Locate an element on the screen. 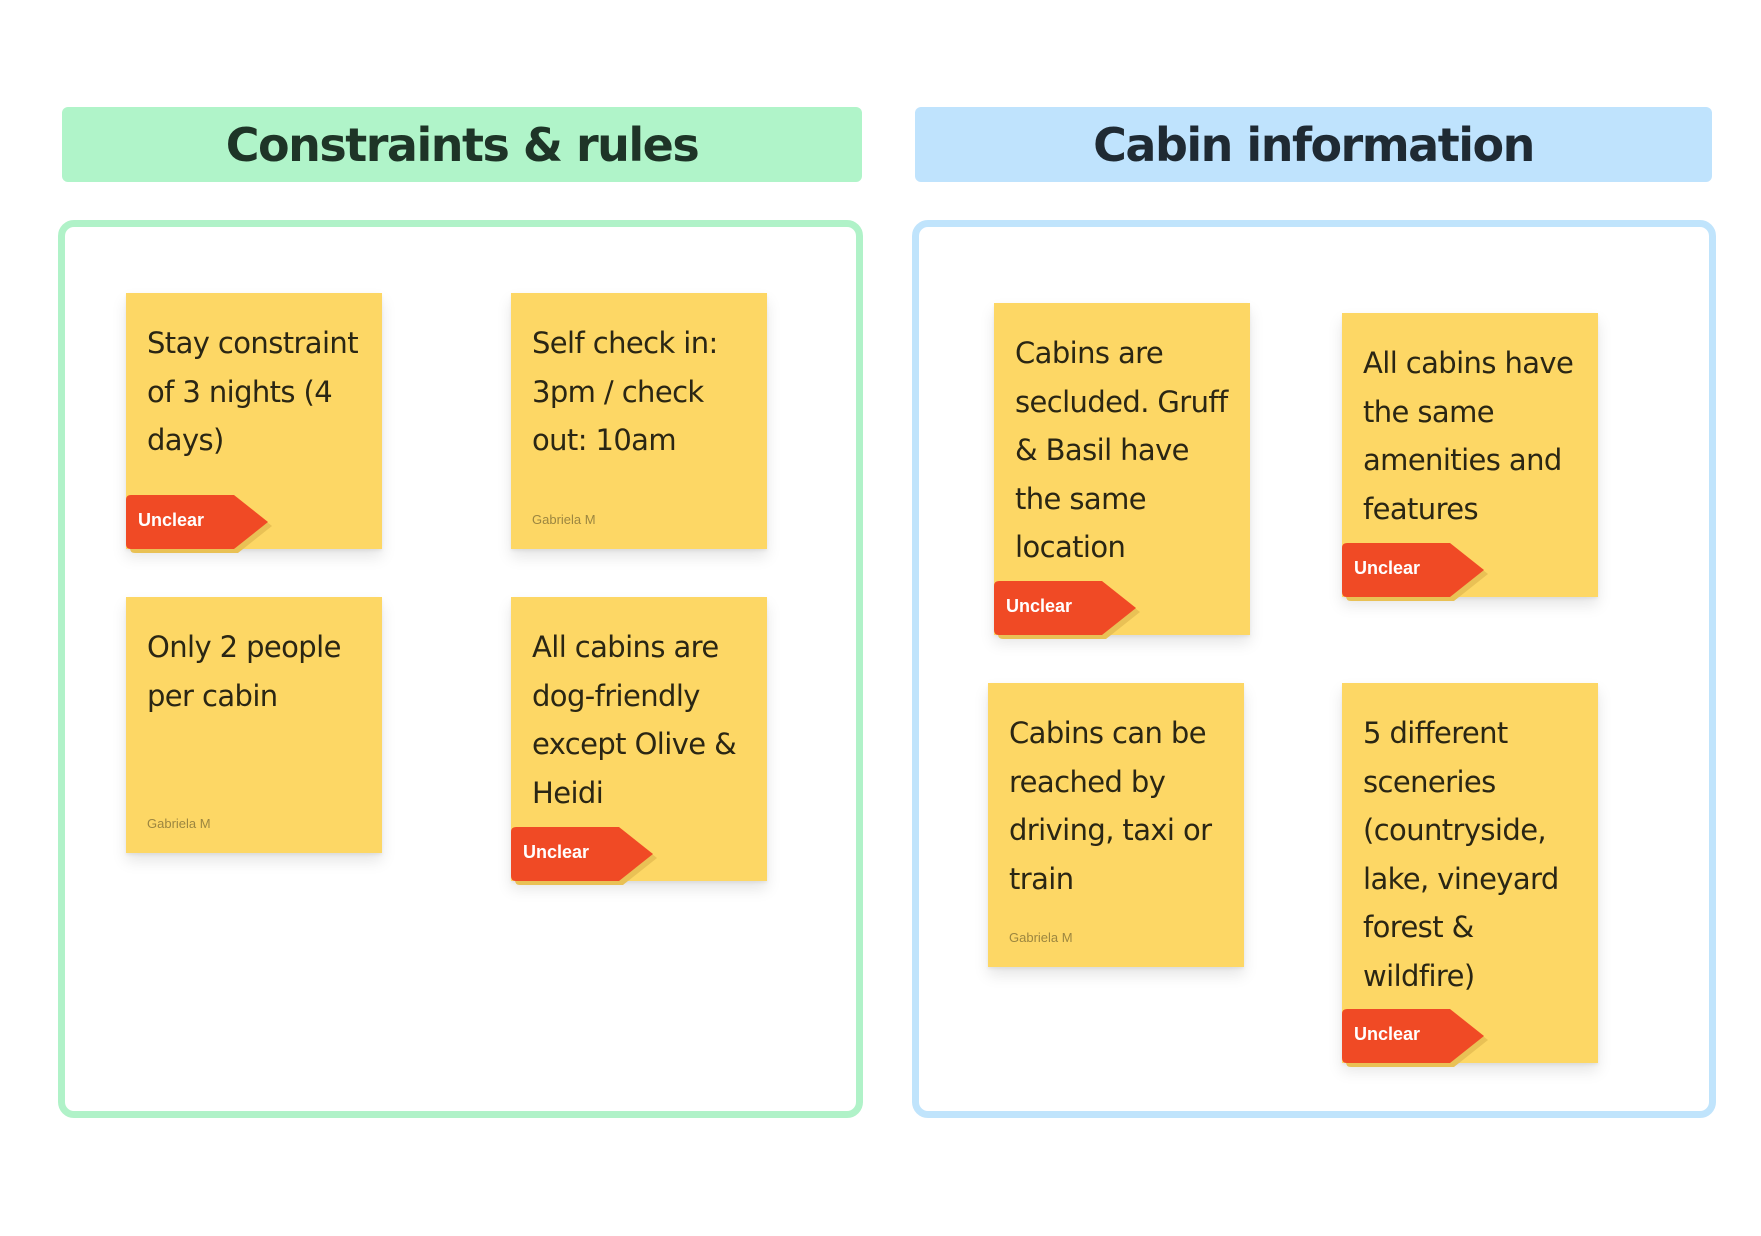 This screenshot has height=1236, width=1761. sticky-note: Only 2 people per cabin Gabriela M is located at coordinates (254, 725).